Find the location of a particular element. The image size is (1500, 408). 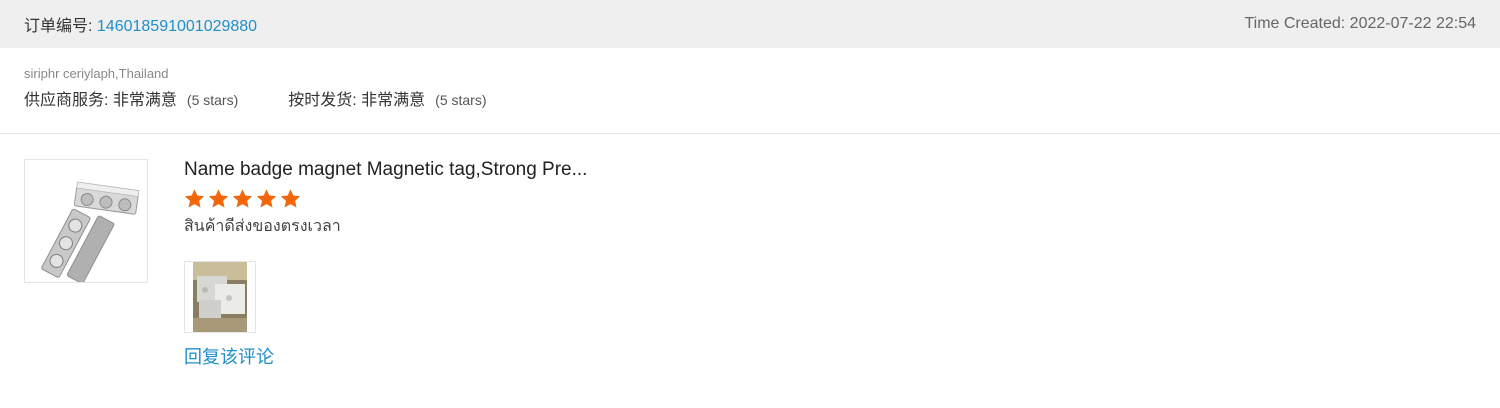

review-photo-image is located at coordinates (220, 297).